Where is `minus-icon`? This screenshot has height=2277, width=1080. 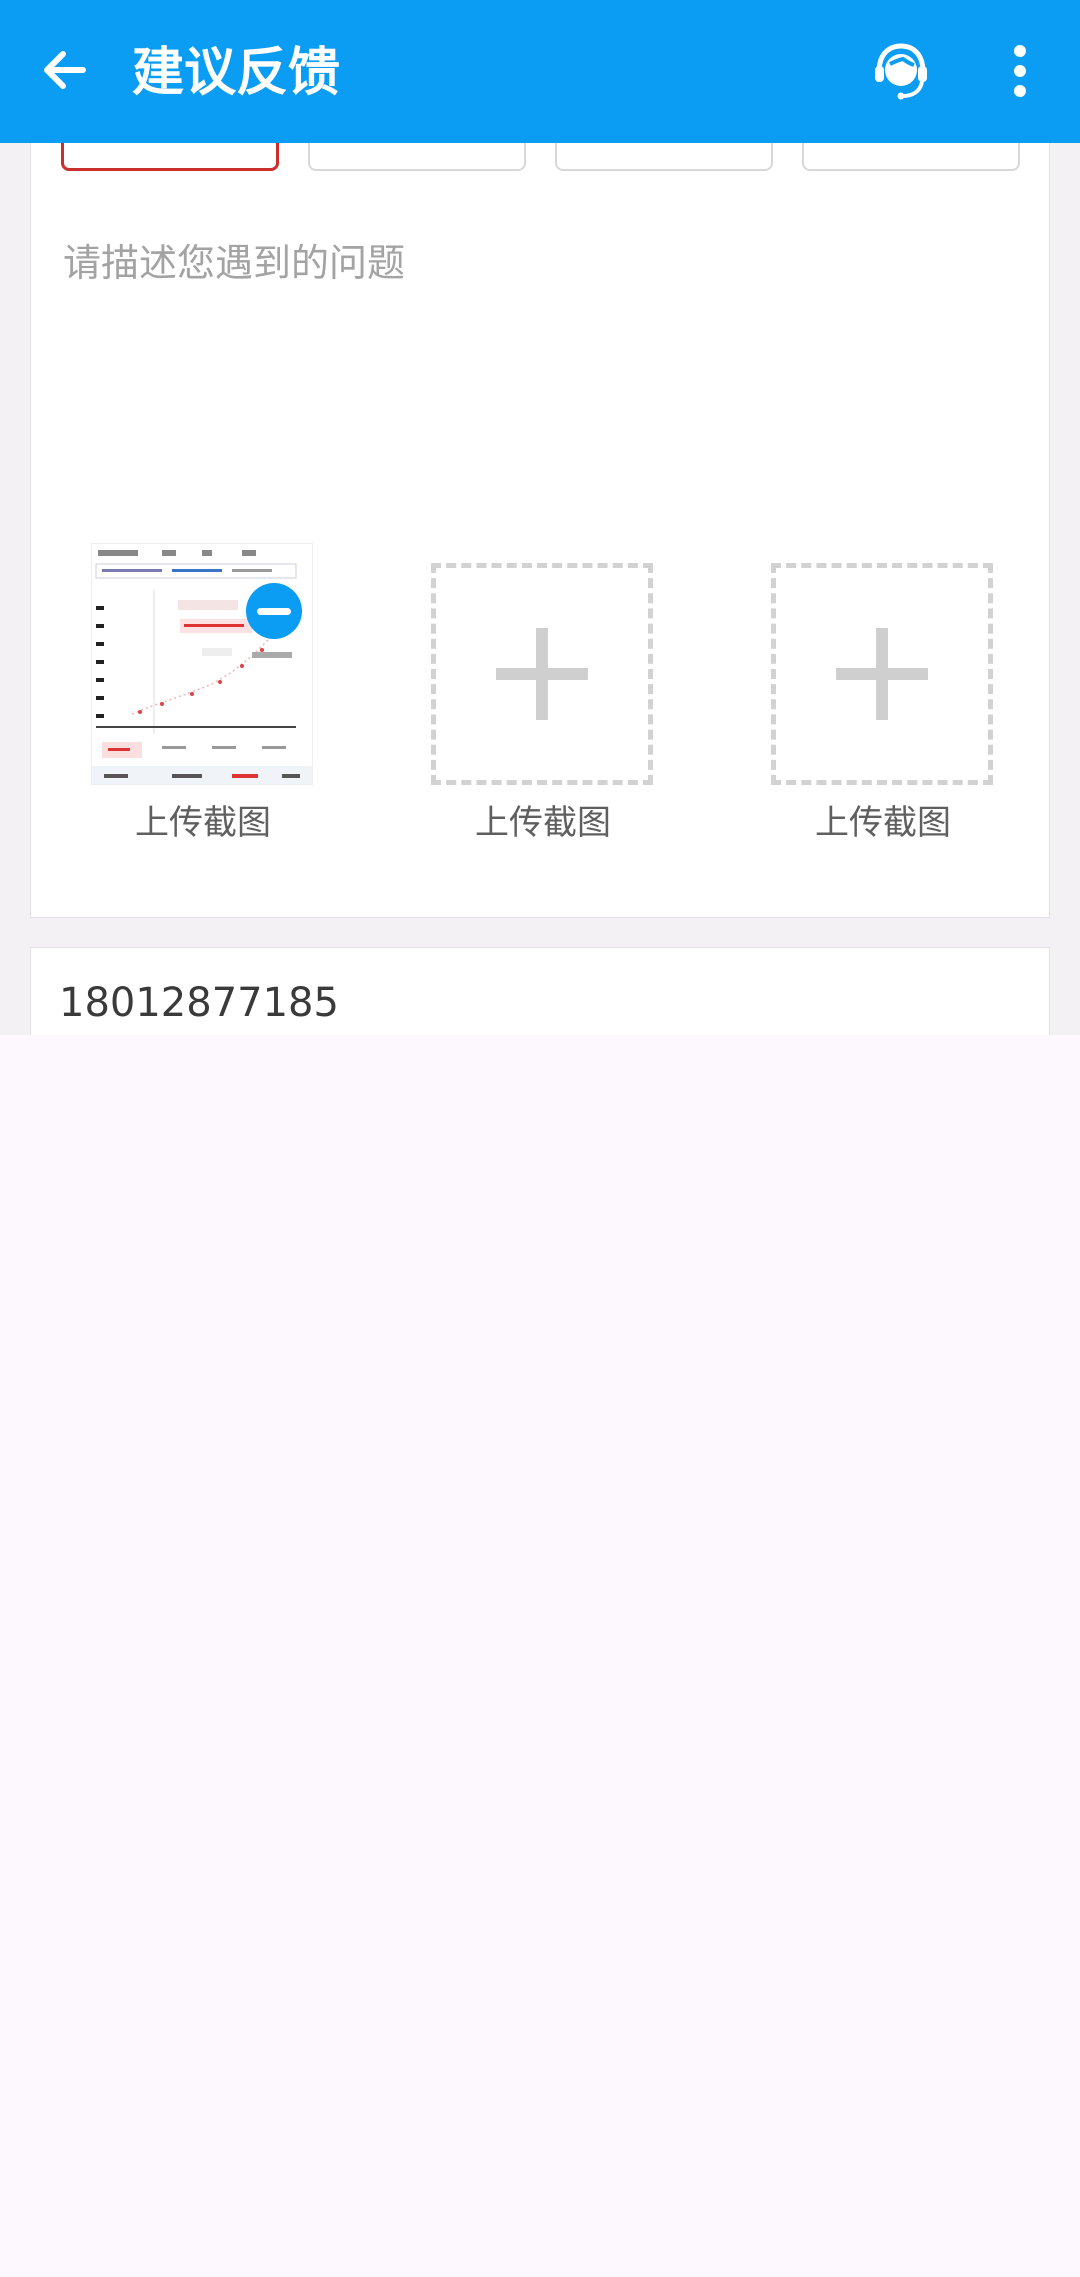 minus-icon is located at coordinates (274, 611).